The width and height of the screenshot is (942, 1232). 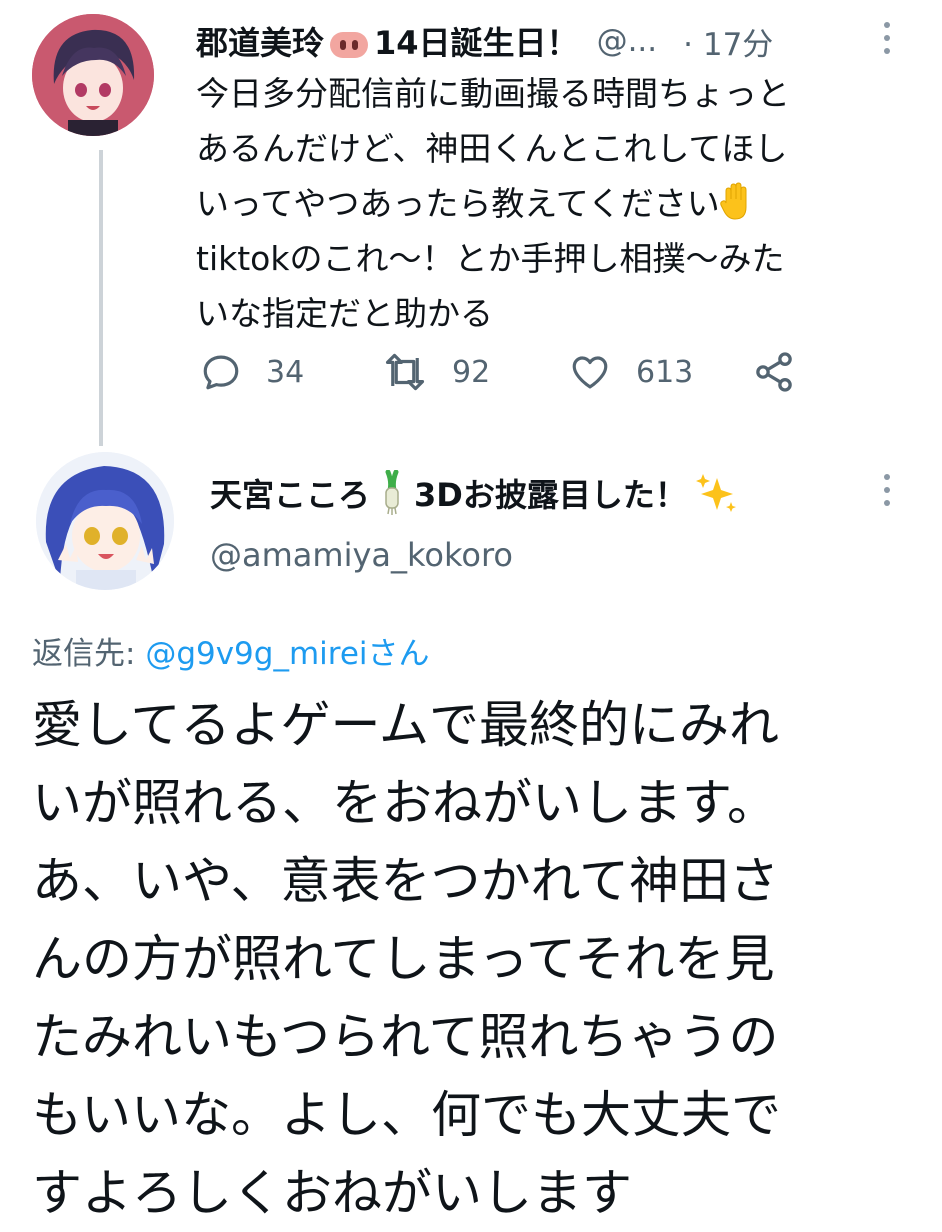 I want to click on reply-button: 34, so click(x=291, y=372).